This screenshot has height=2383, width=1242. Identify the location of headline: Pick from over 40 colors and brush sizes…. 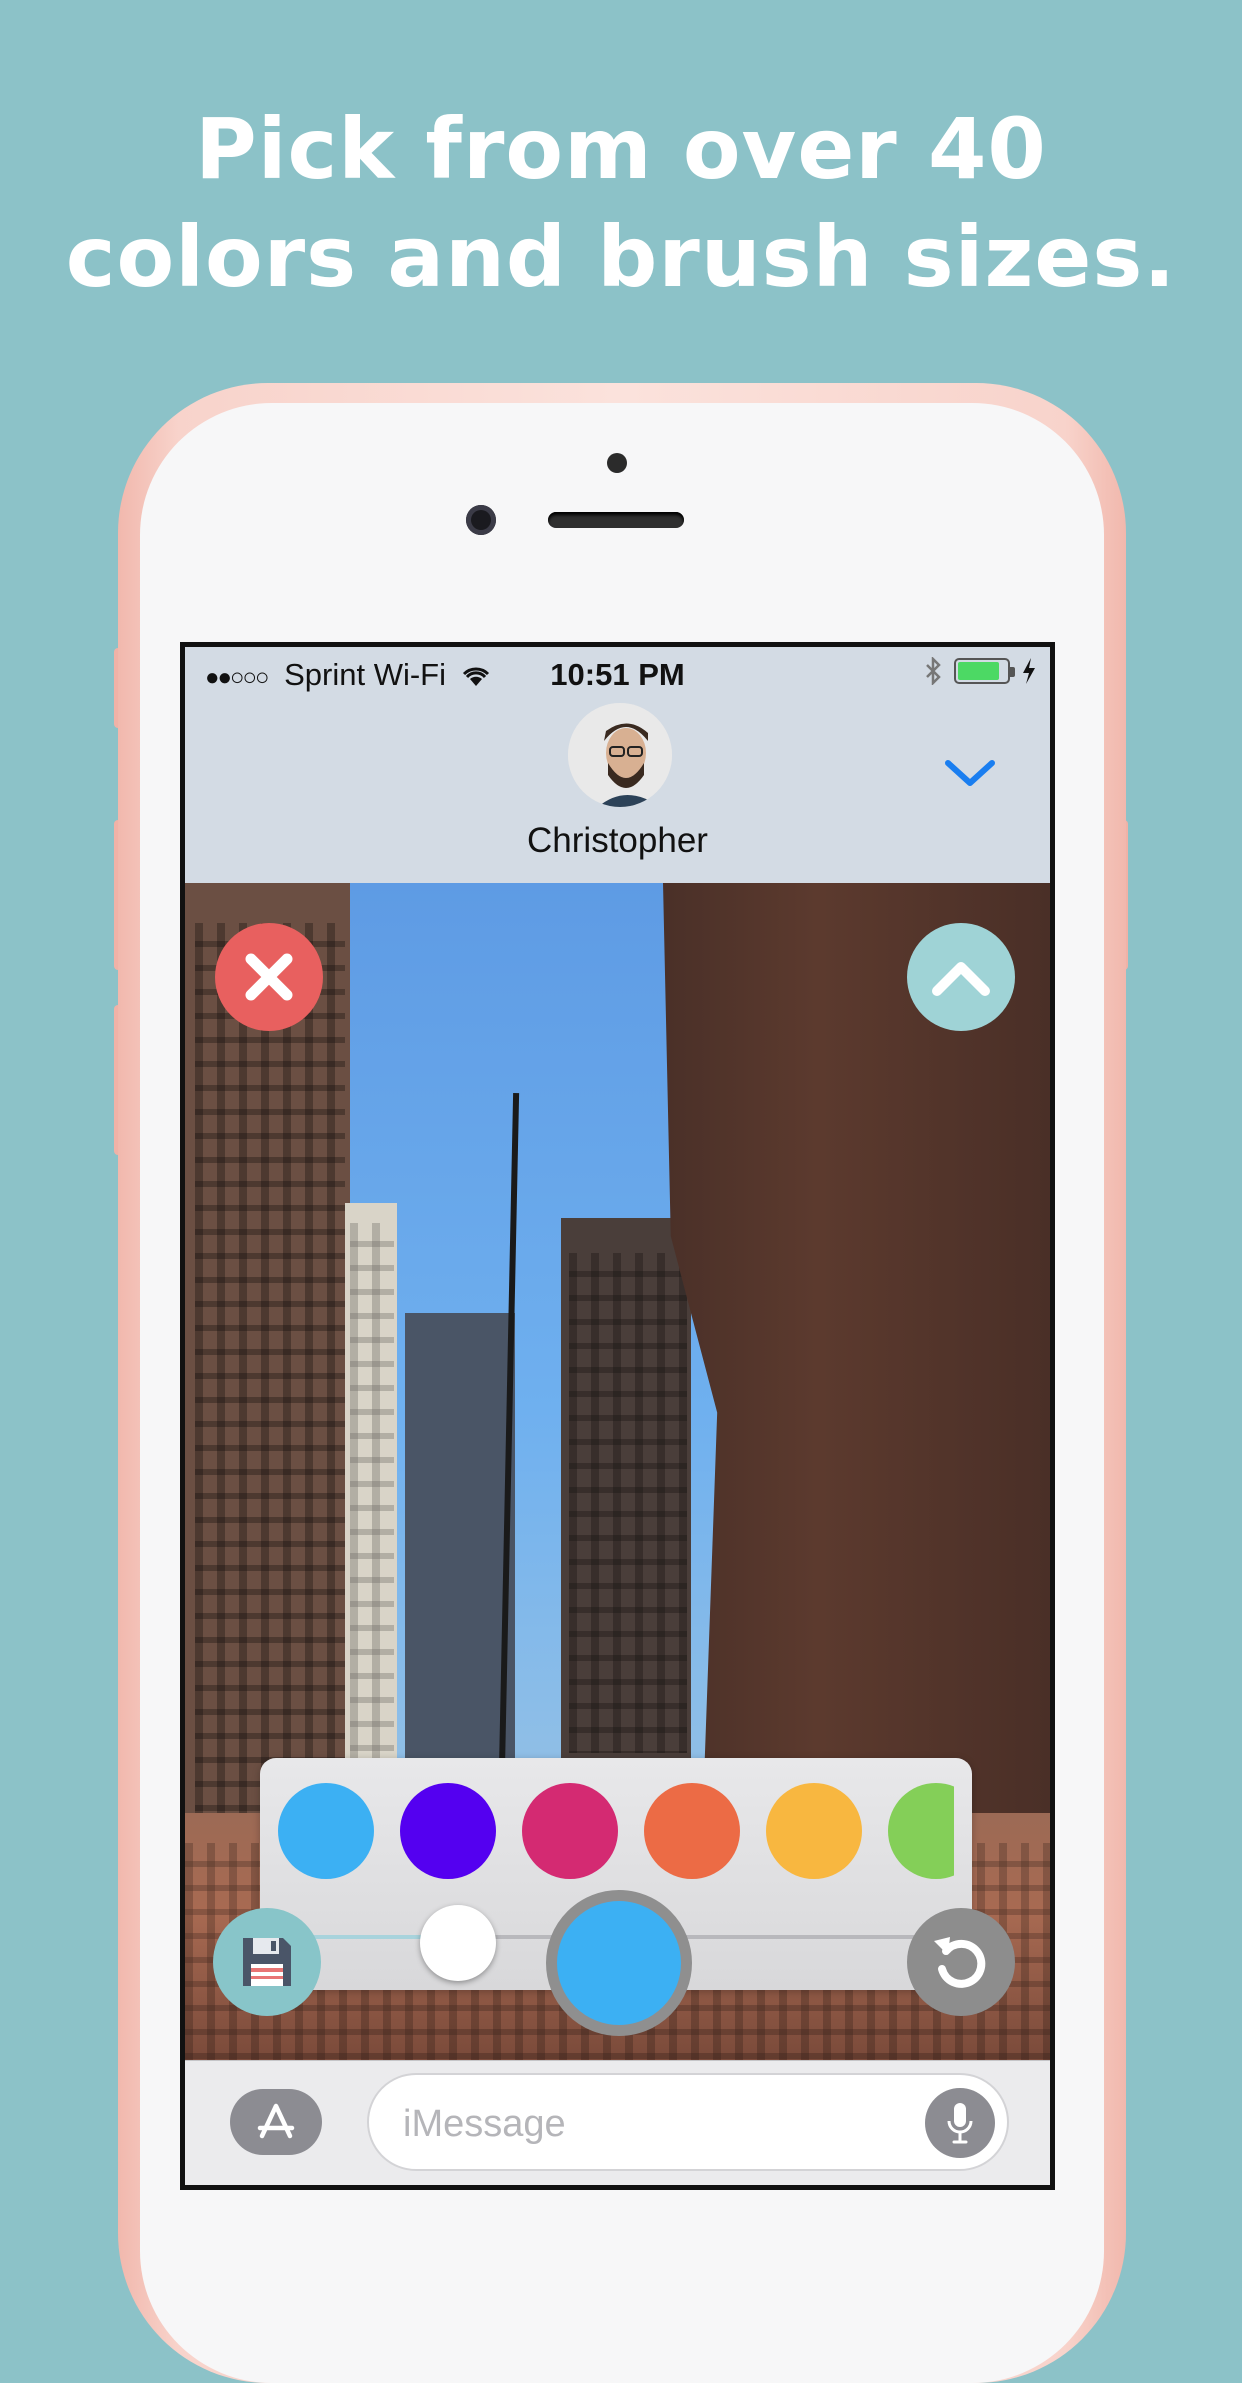
(621, 203).